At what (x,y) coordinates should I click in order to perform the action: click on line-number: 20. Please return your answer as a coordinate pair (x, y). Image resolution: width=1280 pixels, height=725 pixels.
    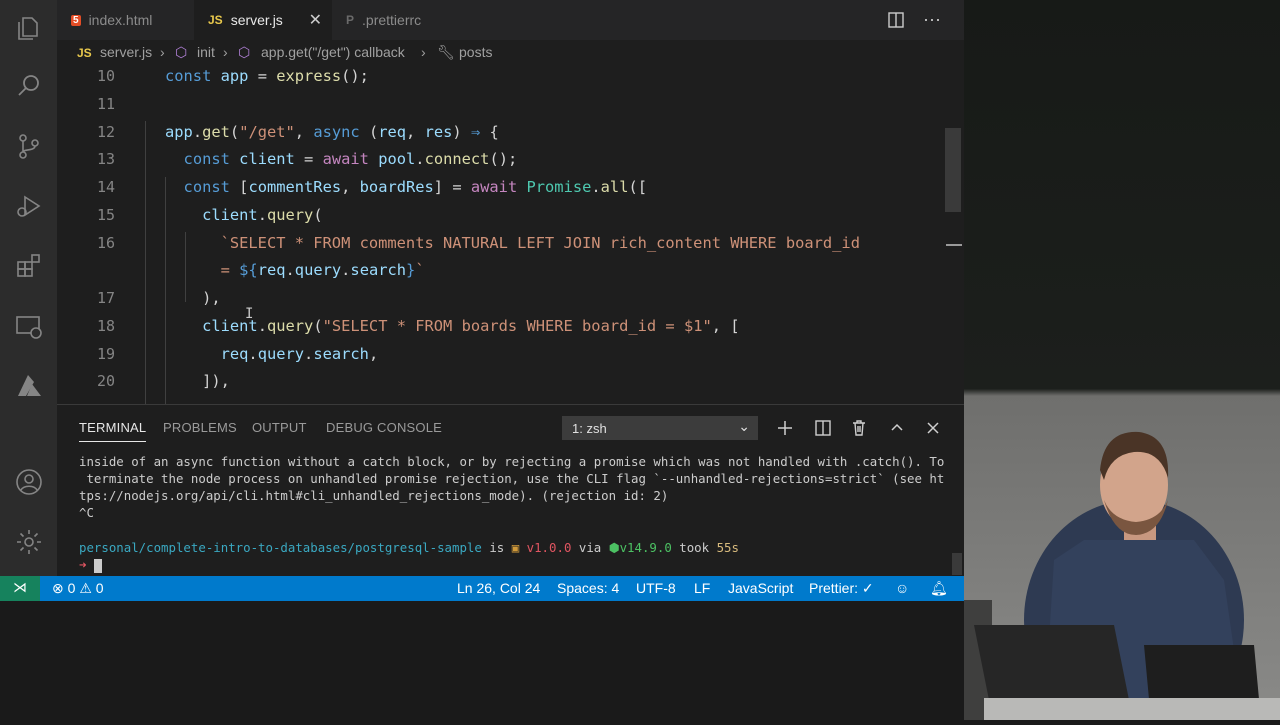
    Looking at the image, I should click on (105, 381).